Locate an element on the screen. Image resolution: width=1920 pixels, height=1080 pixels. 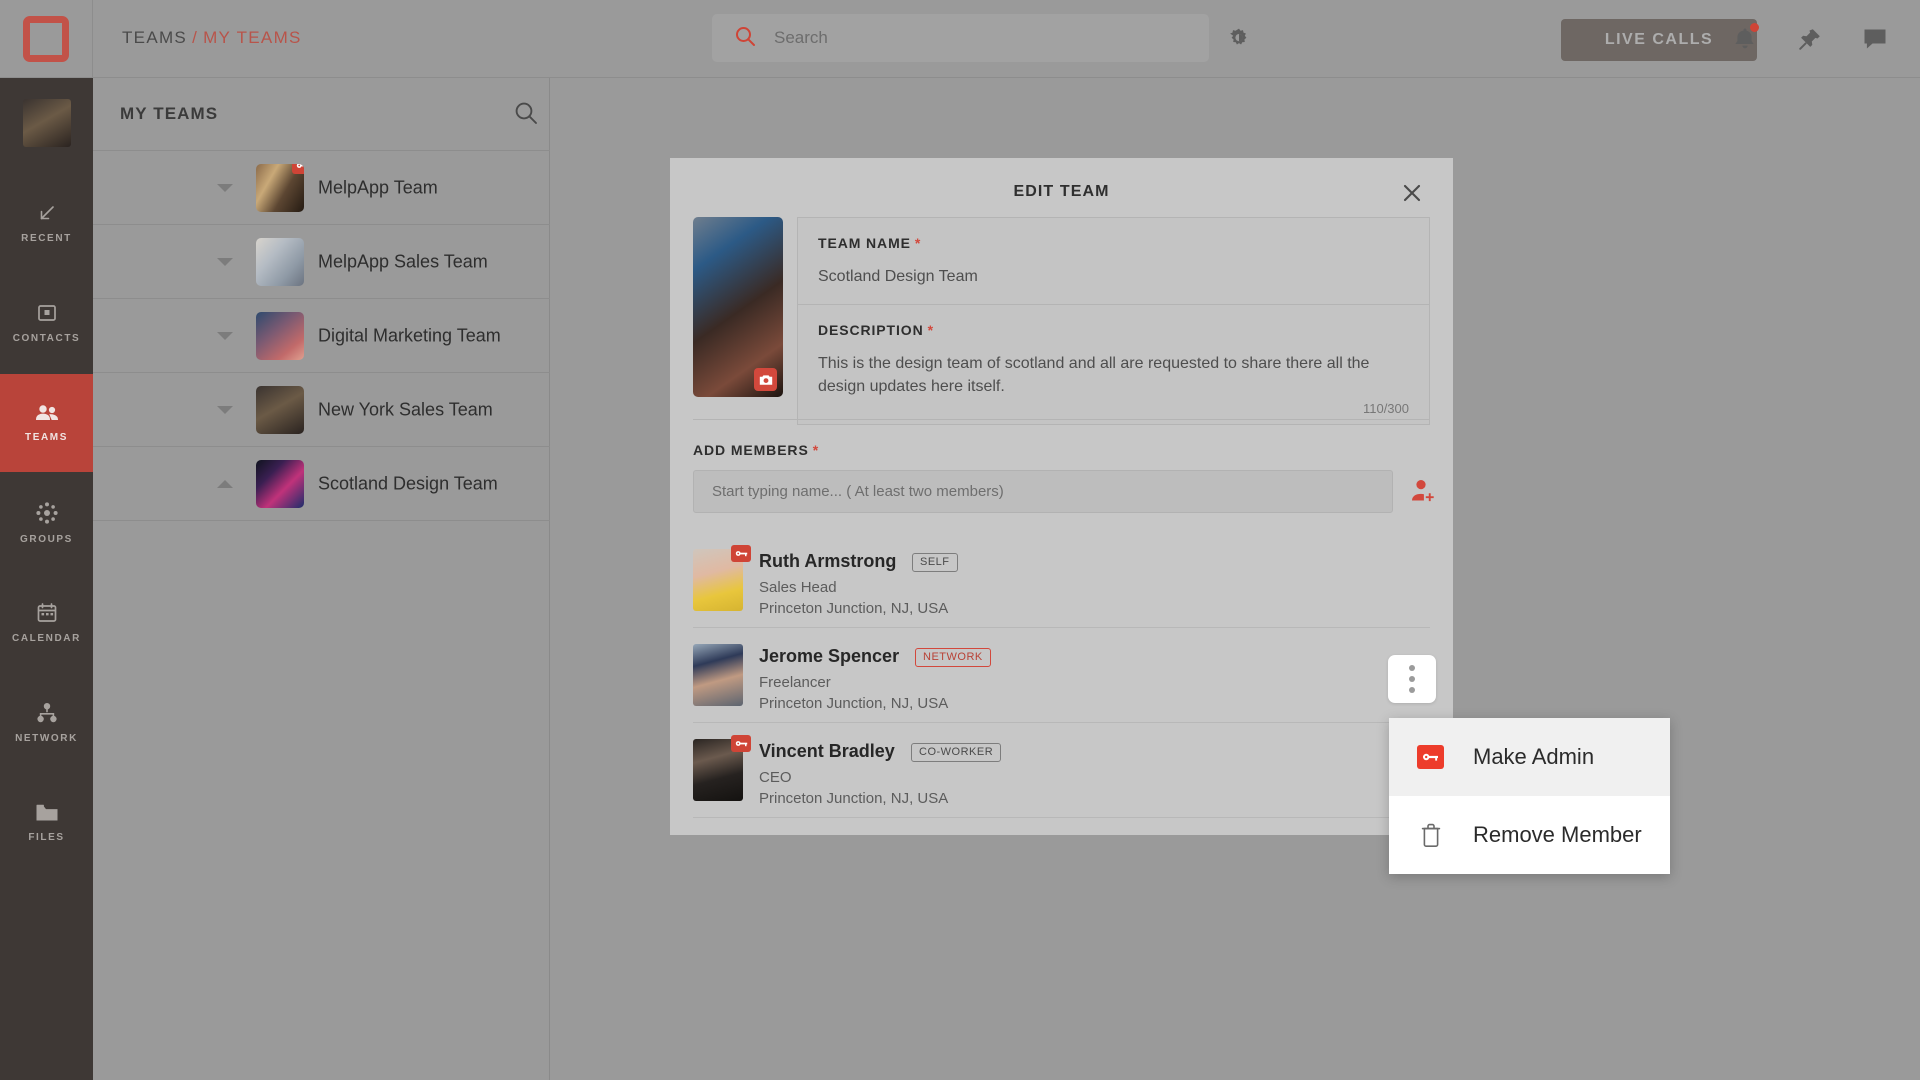
panel-header: MY TEAMS is located at coordinates (354, 114).